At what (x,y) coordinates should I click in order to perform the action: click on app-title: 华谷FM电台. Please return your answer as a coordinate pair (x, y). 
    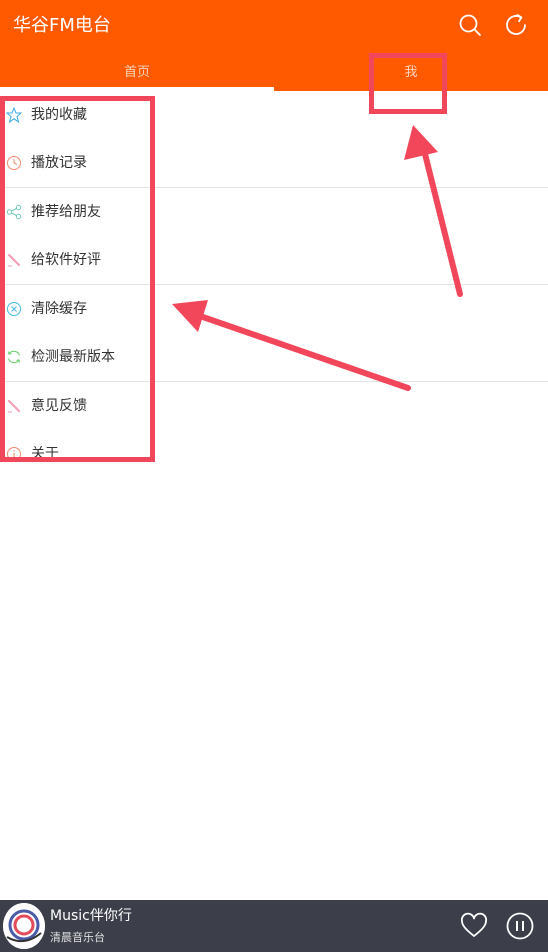
    Looking at the image, I should click on (62, 25).